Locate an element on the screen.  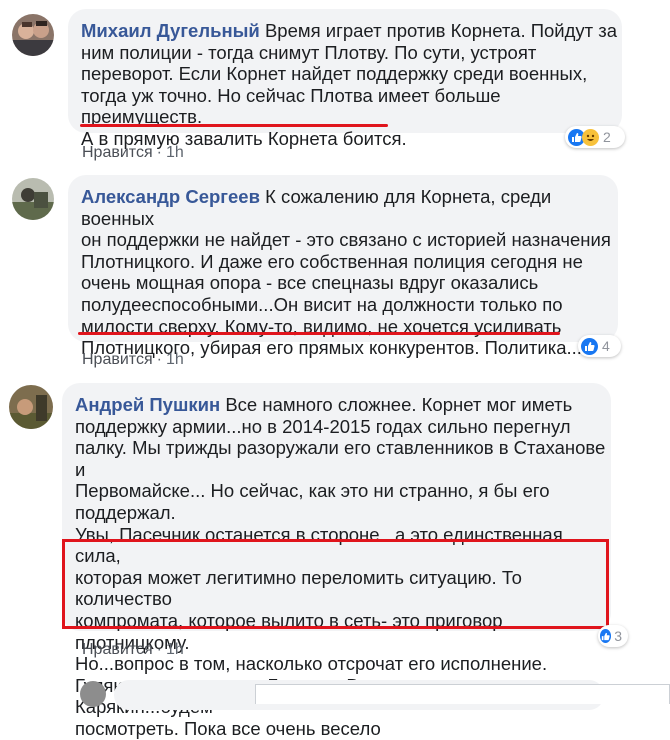
comment-author: Александр Сергеев is located at coordinates (170, 196).